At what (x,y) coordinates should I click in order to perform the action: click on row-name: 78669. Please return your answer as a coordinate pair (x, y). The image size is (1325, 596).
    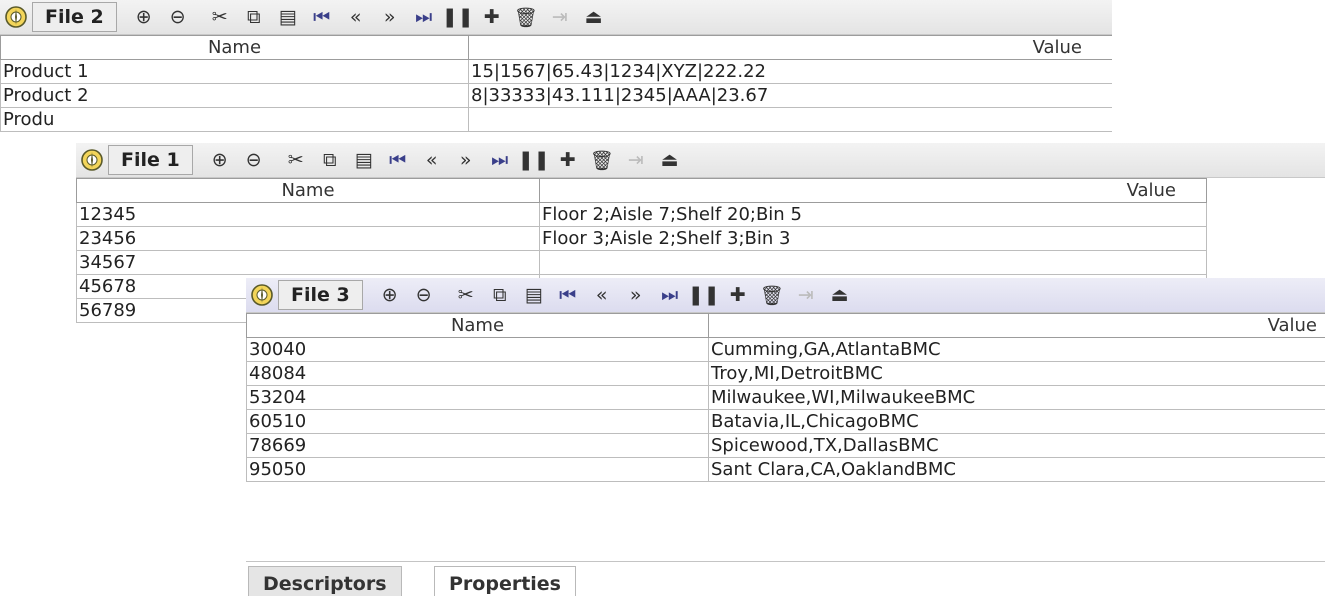
    Looking at the image, I should click on (477, 445).